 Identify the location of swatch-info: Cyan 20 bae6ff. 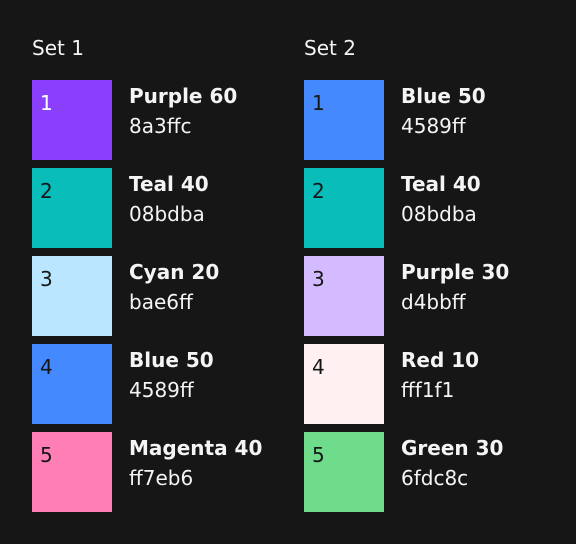
(174, 286).